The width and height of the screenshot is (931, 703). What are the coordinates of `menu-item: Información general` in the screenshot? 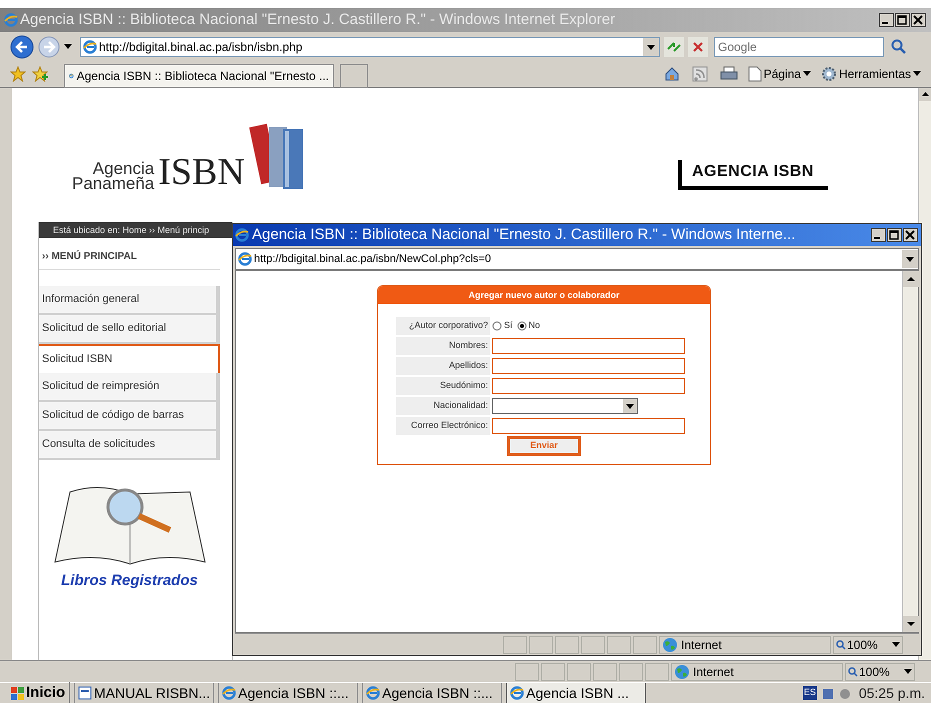 It's located at (129, 300).